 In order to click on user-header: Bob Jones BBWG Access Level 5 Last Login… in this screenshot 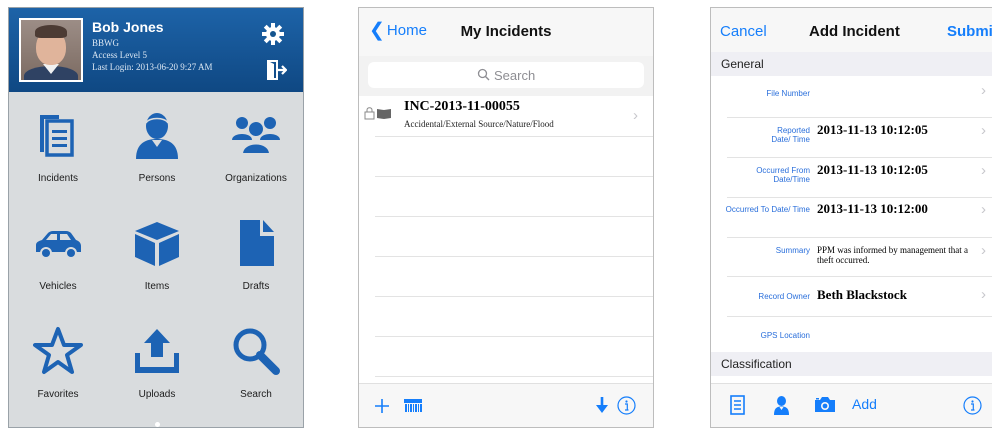, I will do `click(156, 50)`.